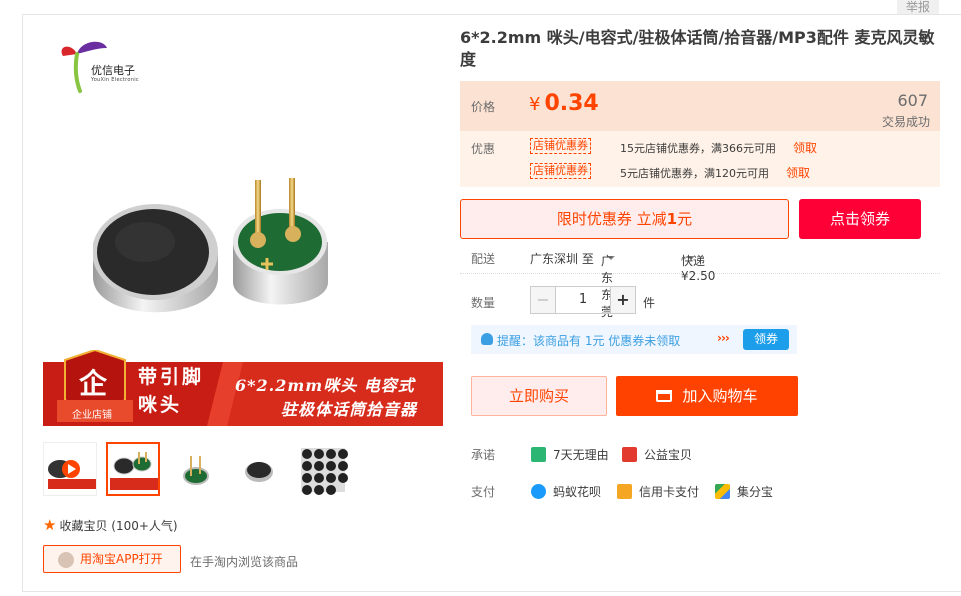 The width and height of the screenshot is (961, 596). I want to click on shipping-method: 快递 ¥2.50, so click(698, 268).